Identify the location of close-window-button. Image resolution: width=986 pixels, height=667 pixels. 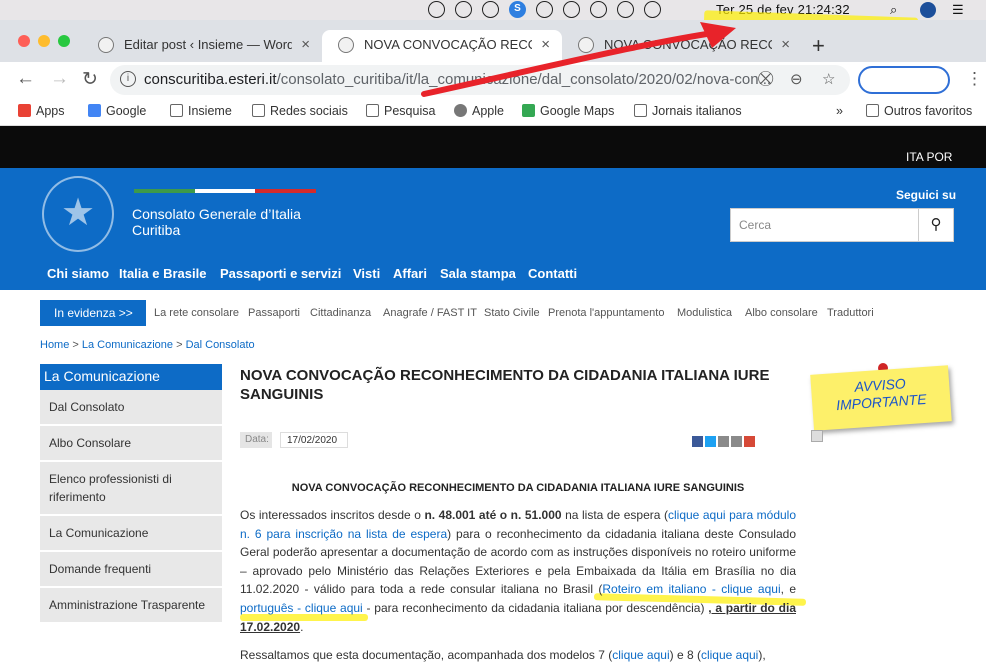
(24, 41).